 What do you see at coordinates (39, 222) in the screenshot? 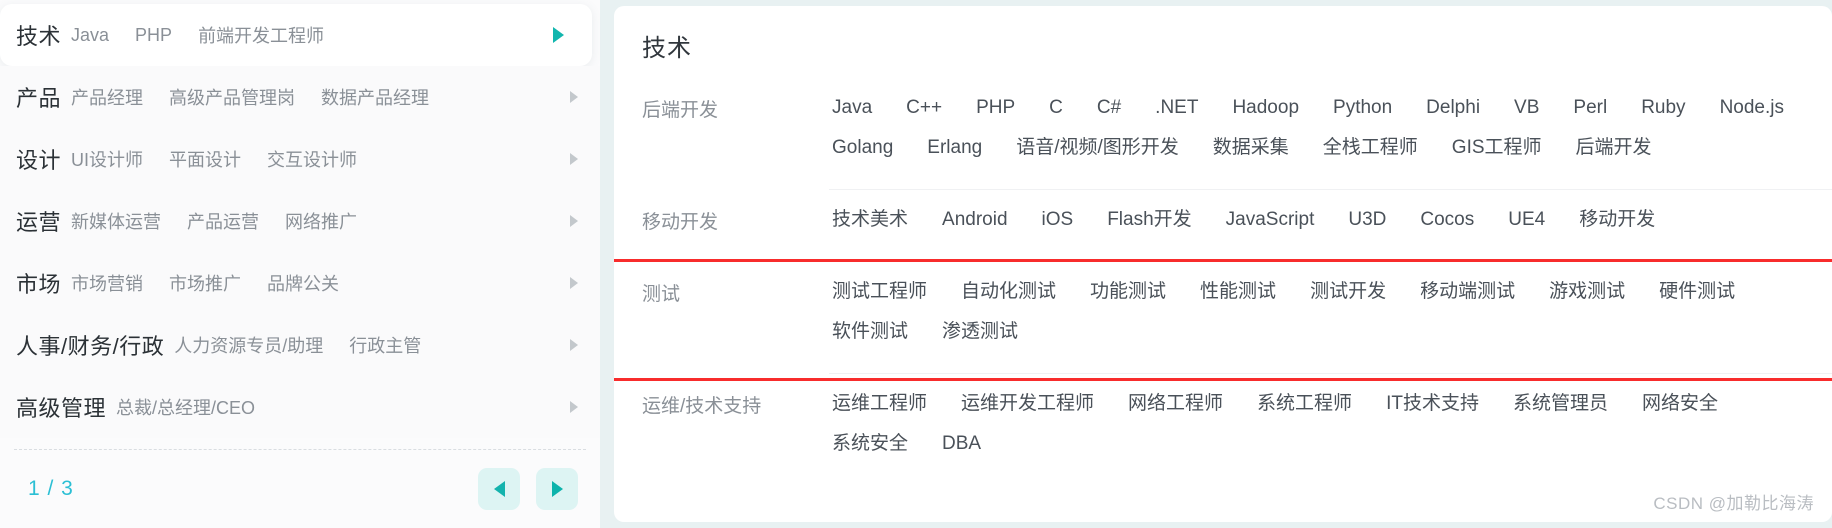
I see `category-name: 运营` at bounding box center [39, 222].